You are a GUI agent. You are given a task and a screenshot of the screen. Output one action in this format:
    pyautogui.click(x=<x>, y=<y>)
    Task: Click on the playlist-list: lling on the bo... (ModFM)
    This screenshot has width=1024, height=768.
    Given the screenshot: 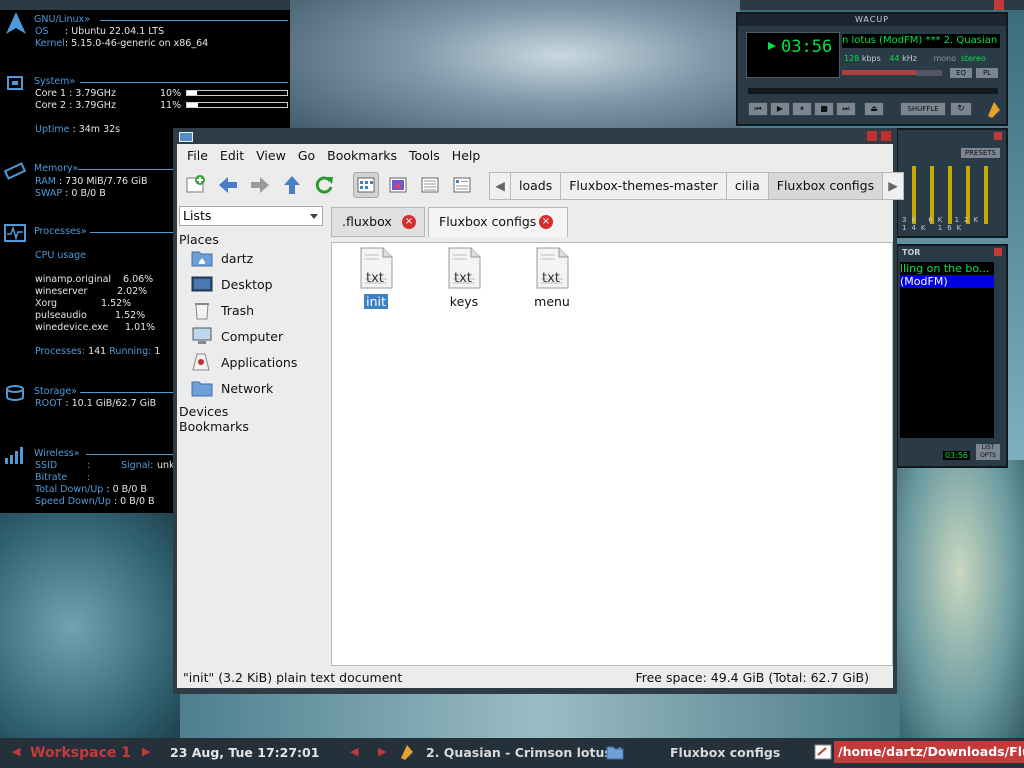 What is the action you would take?
    pyautogui.click(x=947, y=350)
    